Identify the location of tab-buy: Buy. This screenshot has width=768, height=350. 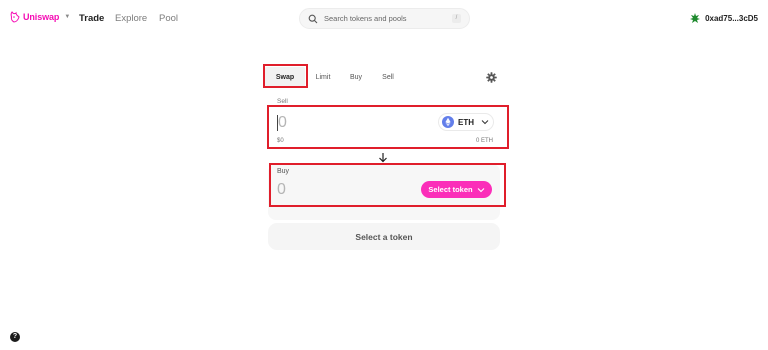
(356, 77).